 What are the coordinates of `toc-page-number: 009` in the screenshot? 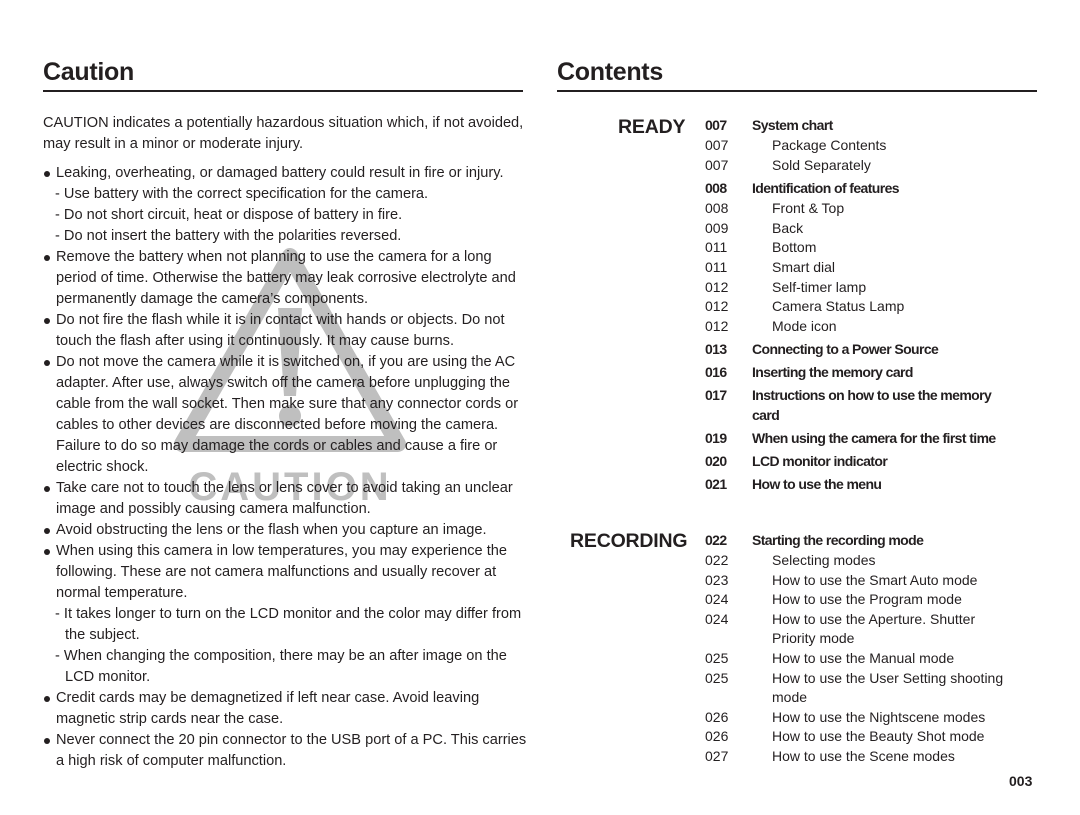 It's located at (717, 227).